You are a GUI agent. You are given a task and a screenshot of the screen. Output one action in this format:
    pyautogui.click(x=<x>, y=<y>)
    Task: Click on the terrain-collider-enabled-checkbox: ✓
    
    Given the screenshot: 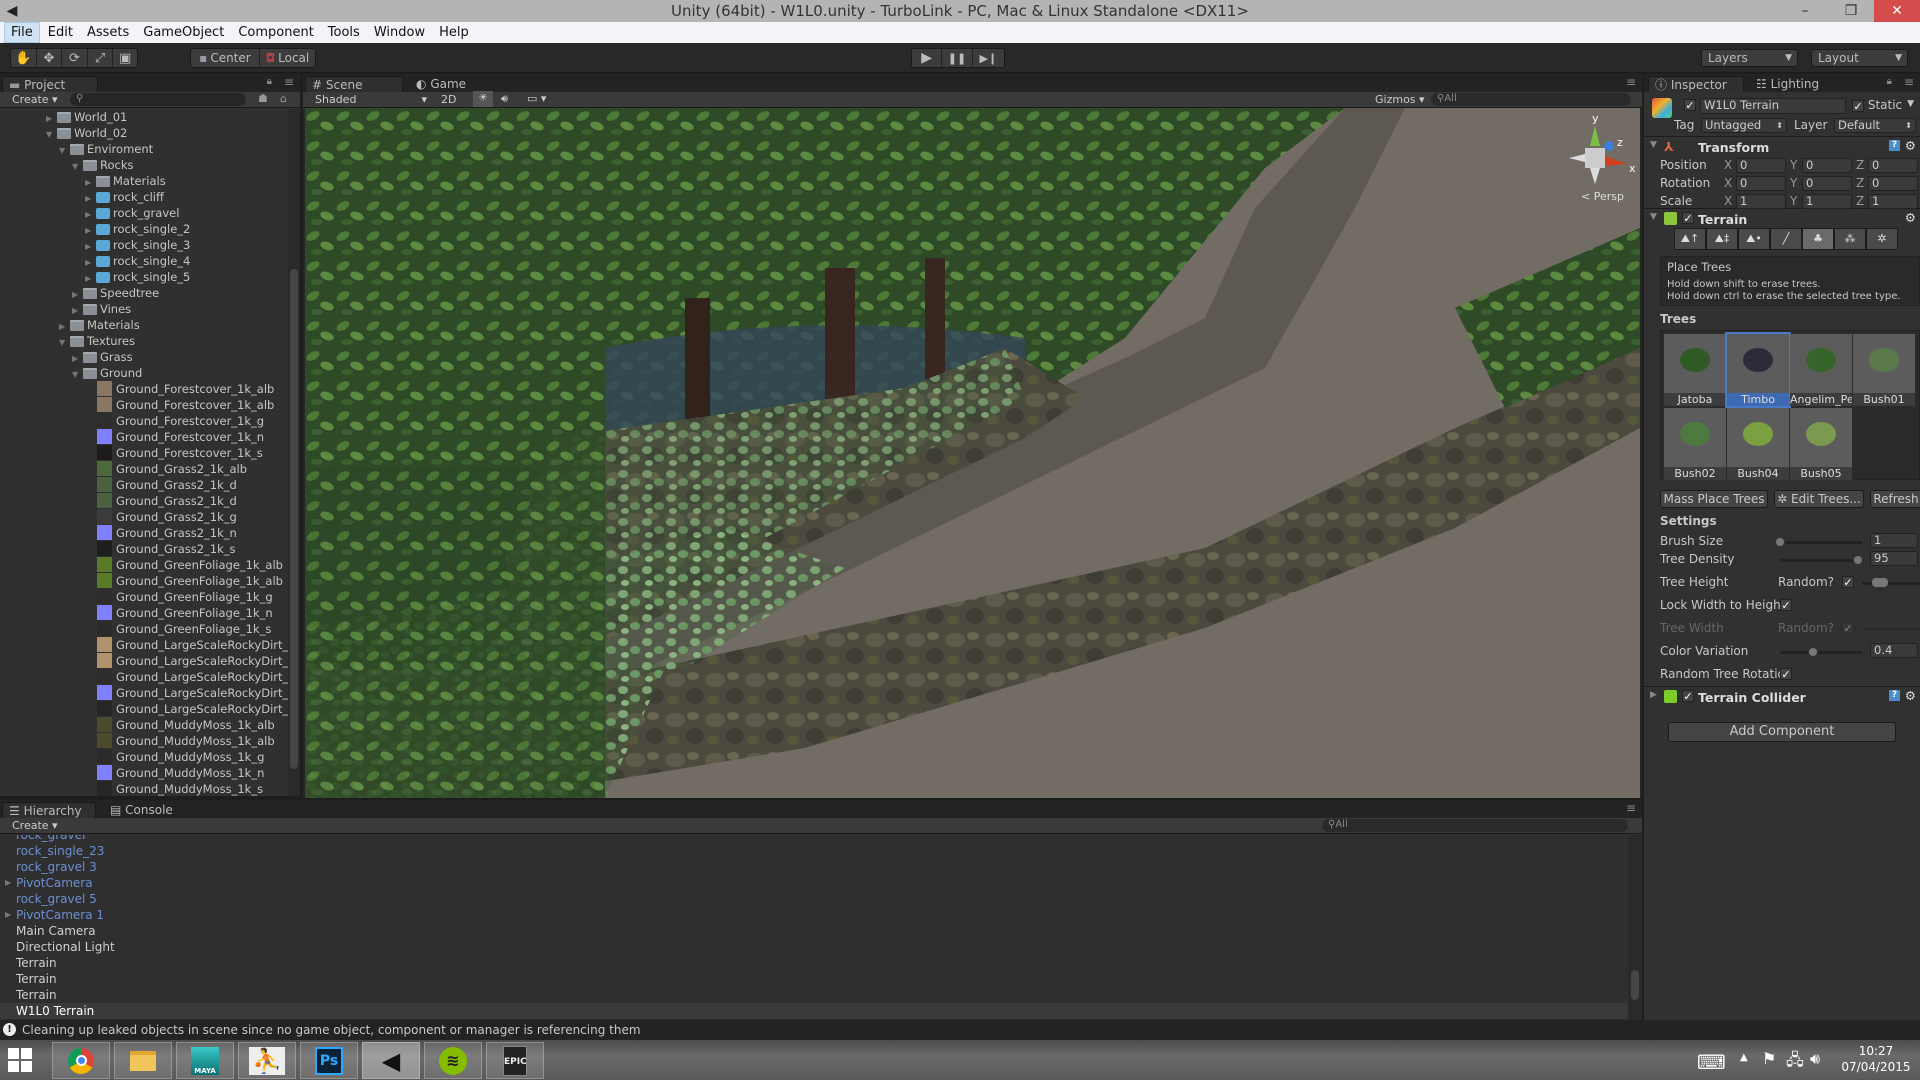 What is the action you would take?
    pyautogui.click(x=1688, y=696)
    